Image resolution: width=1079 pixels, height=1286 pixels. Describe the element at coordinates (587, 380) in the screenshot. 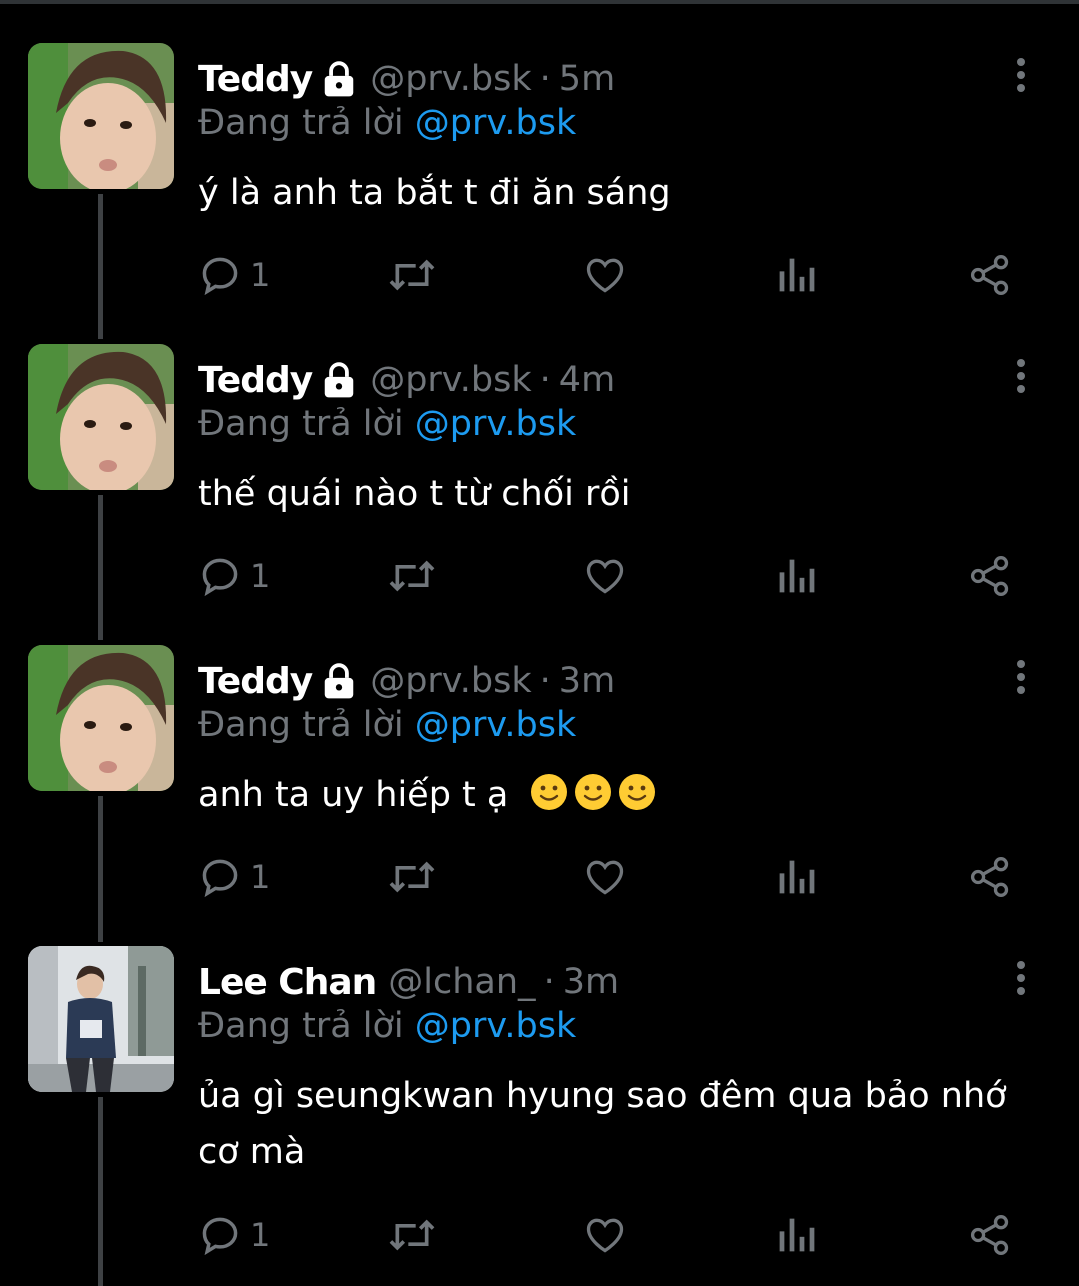

I see `timestamp: 4m` at that location.